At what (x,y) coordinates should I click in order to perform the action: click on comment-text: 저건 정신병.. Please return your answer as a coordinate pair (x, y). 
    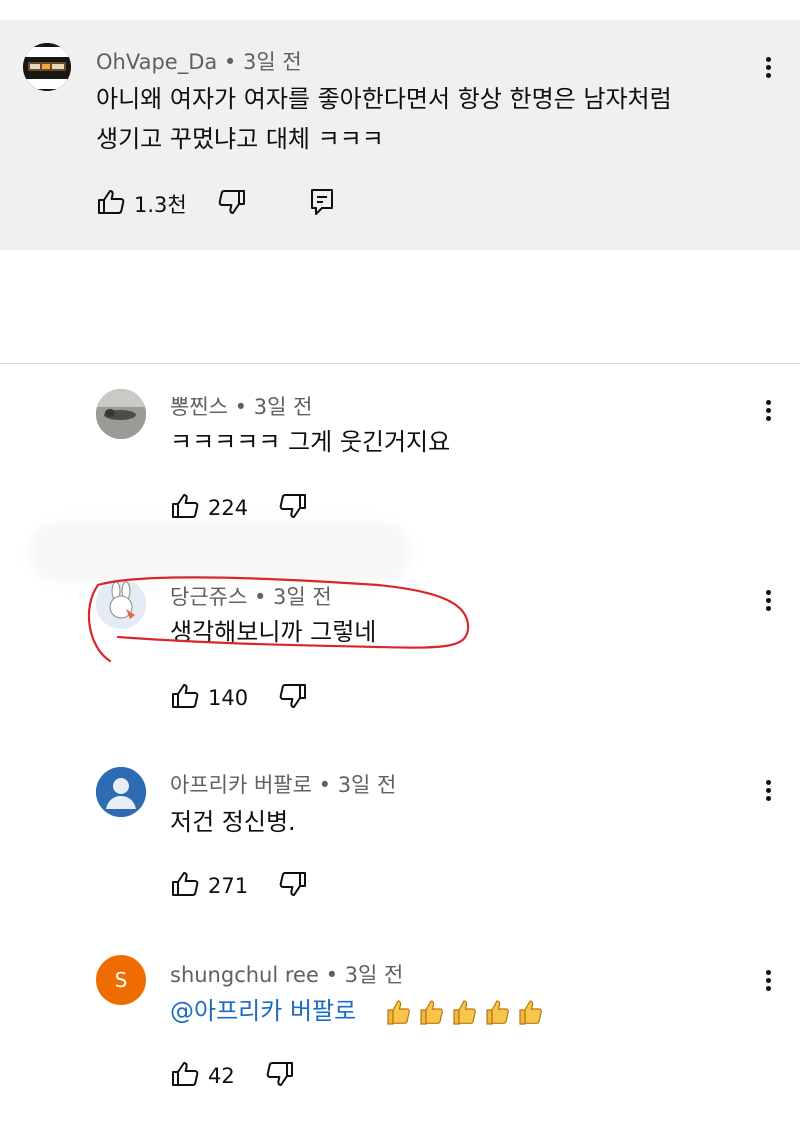
    Looking at the image, I should click on (233, 822).